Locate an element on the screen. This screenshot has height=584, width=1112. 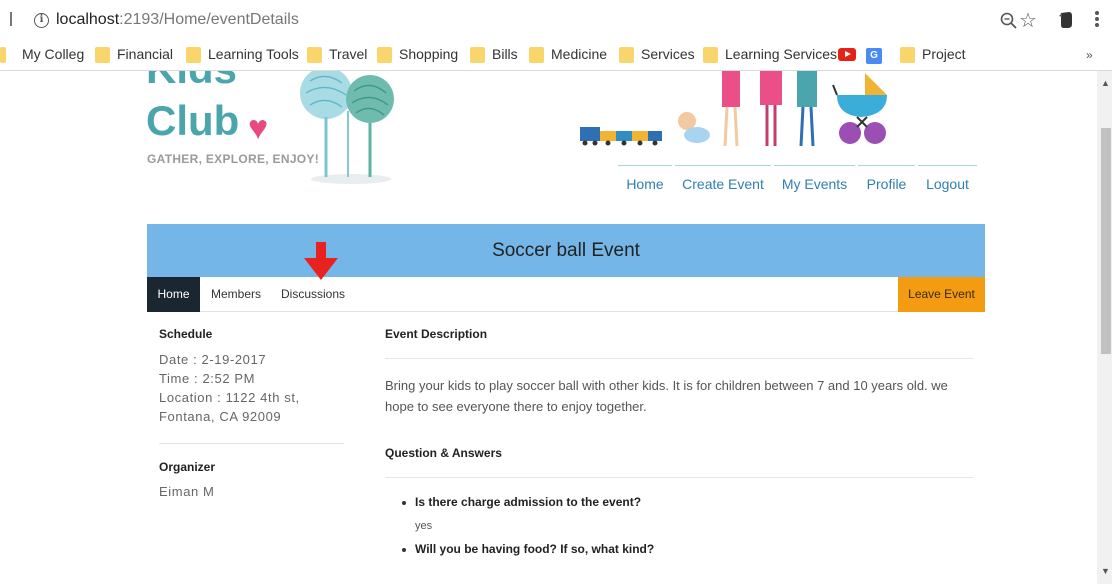
schedule-location-line1: Location : 1122 4th st, is located at coordinates (229, 397).